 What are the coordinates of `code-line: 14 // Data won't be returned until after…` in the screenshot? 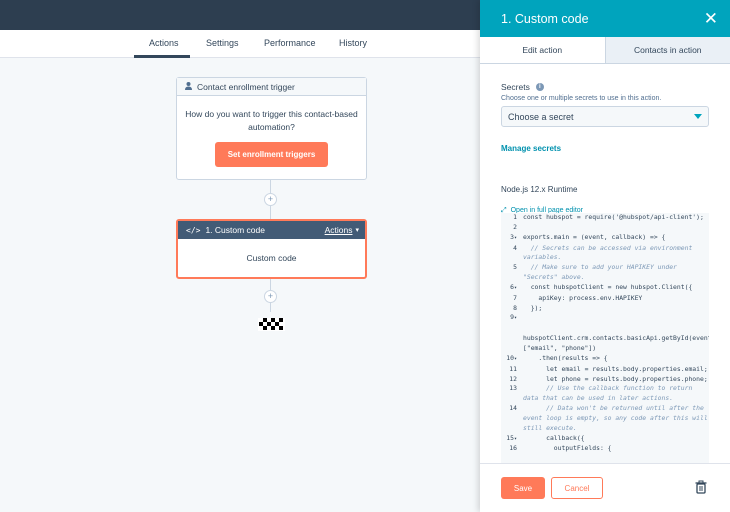 It's located at (605, 419).